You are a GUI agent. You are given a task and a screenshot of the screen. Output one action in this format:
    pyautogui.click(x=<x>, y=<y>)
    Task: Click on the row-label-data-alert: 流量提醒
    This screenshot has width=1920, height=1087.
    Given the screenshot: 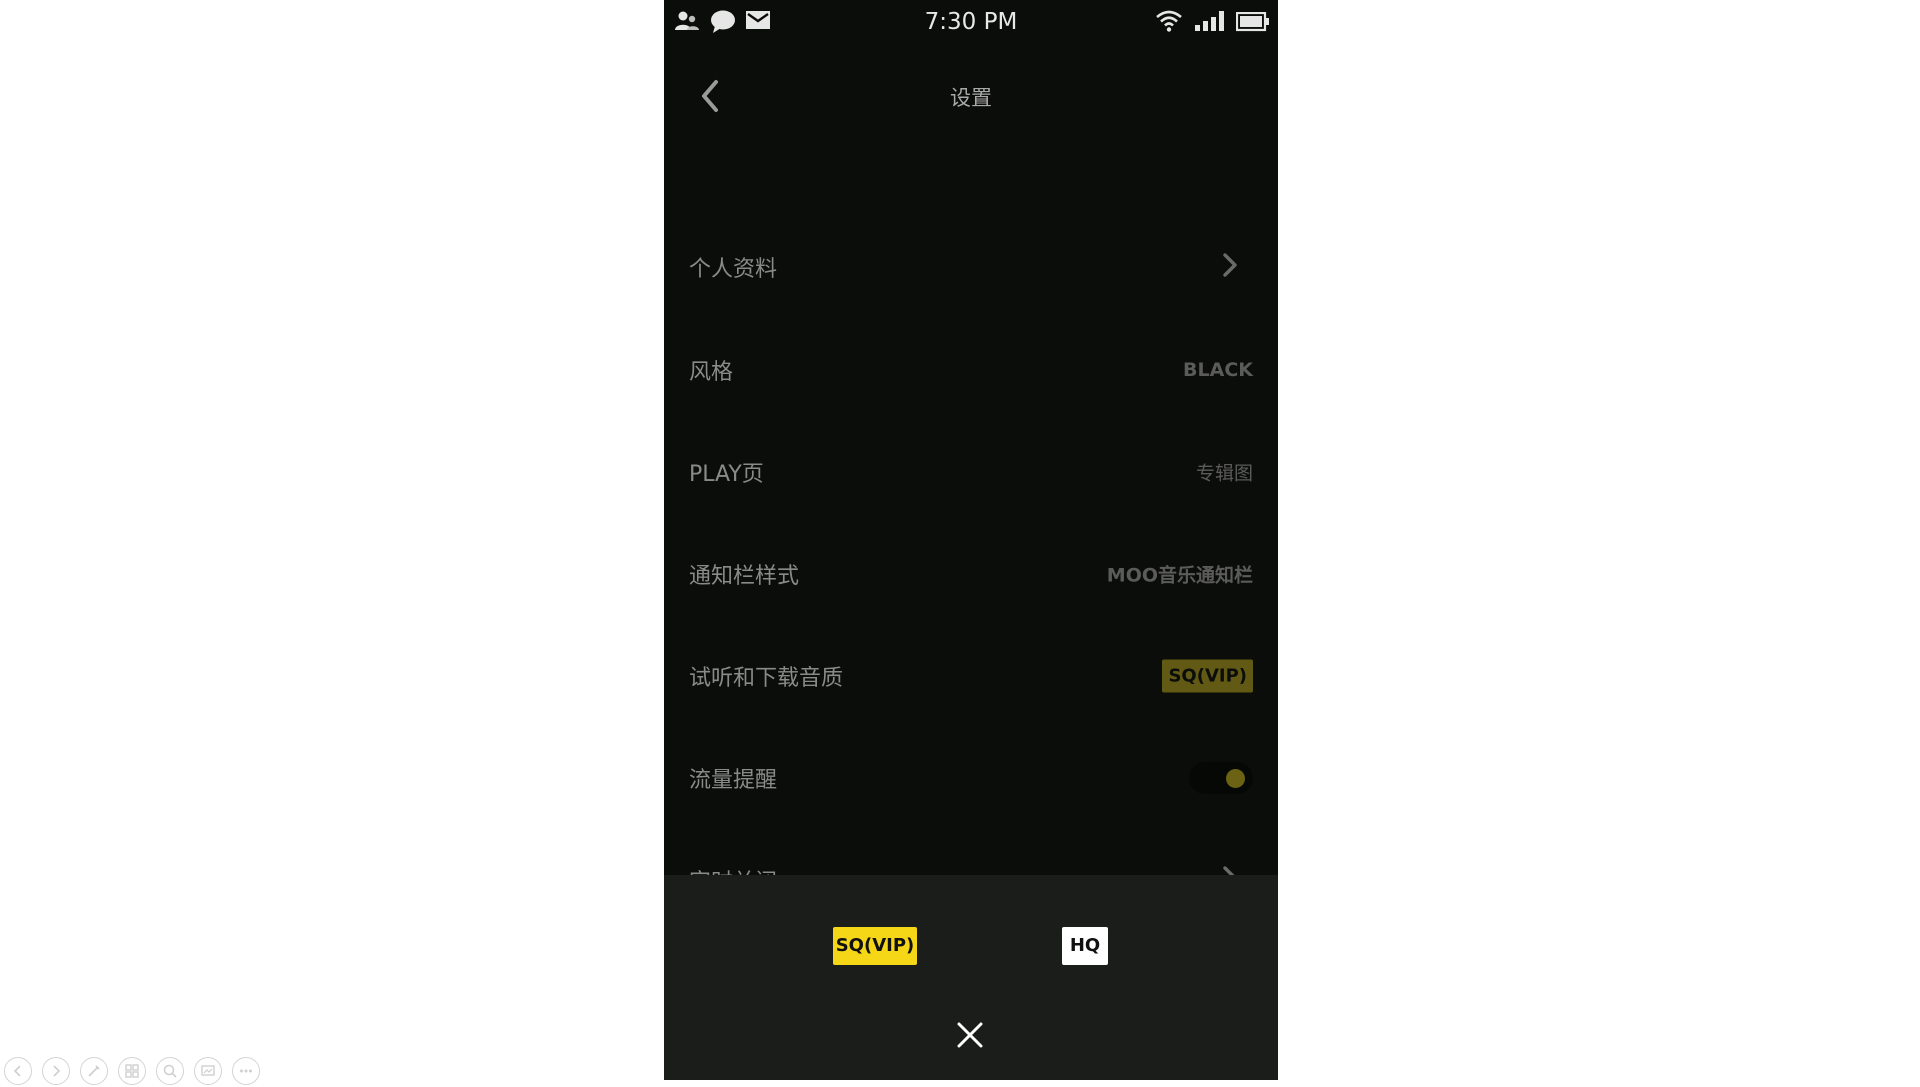 What is the action you would take?
    pyautogui.click(x=733, y=780)
    